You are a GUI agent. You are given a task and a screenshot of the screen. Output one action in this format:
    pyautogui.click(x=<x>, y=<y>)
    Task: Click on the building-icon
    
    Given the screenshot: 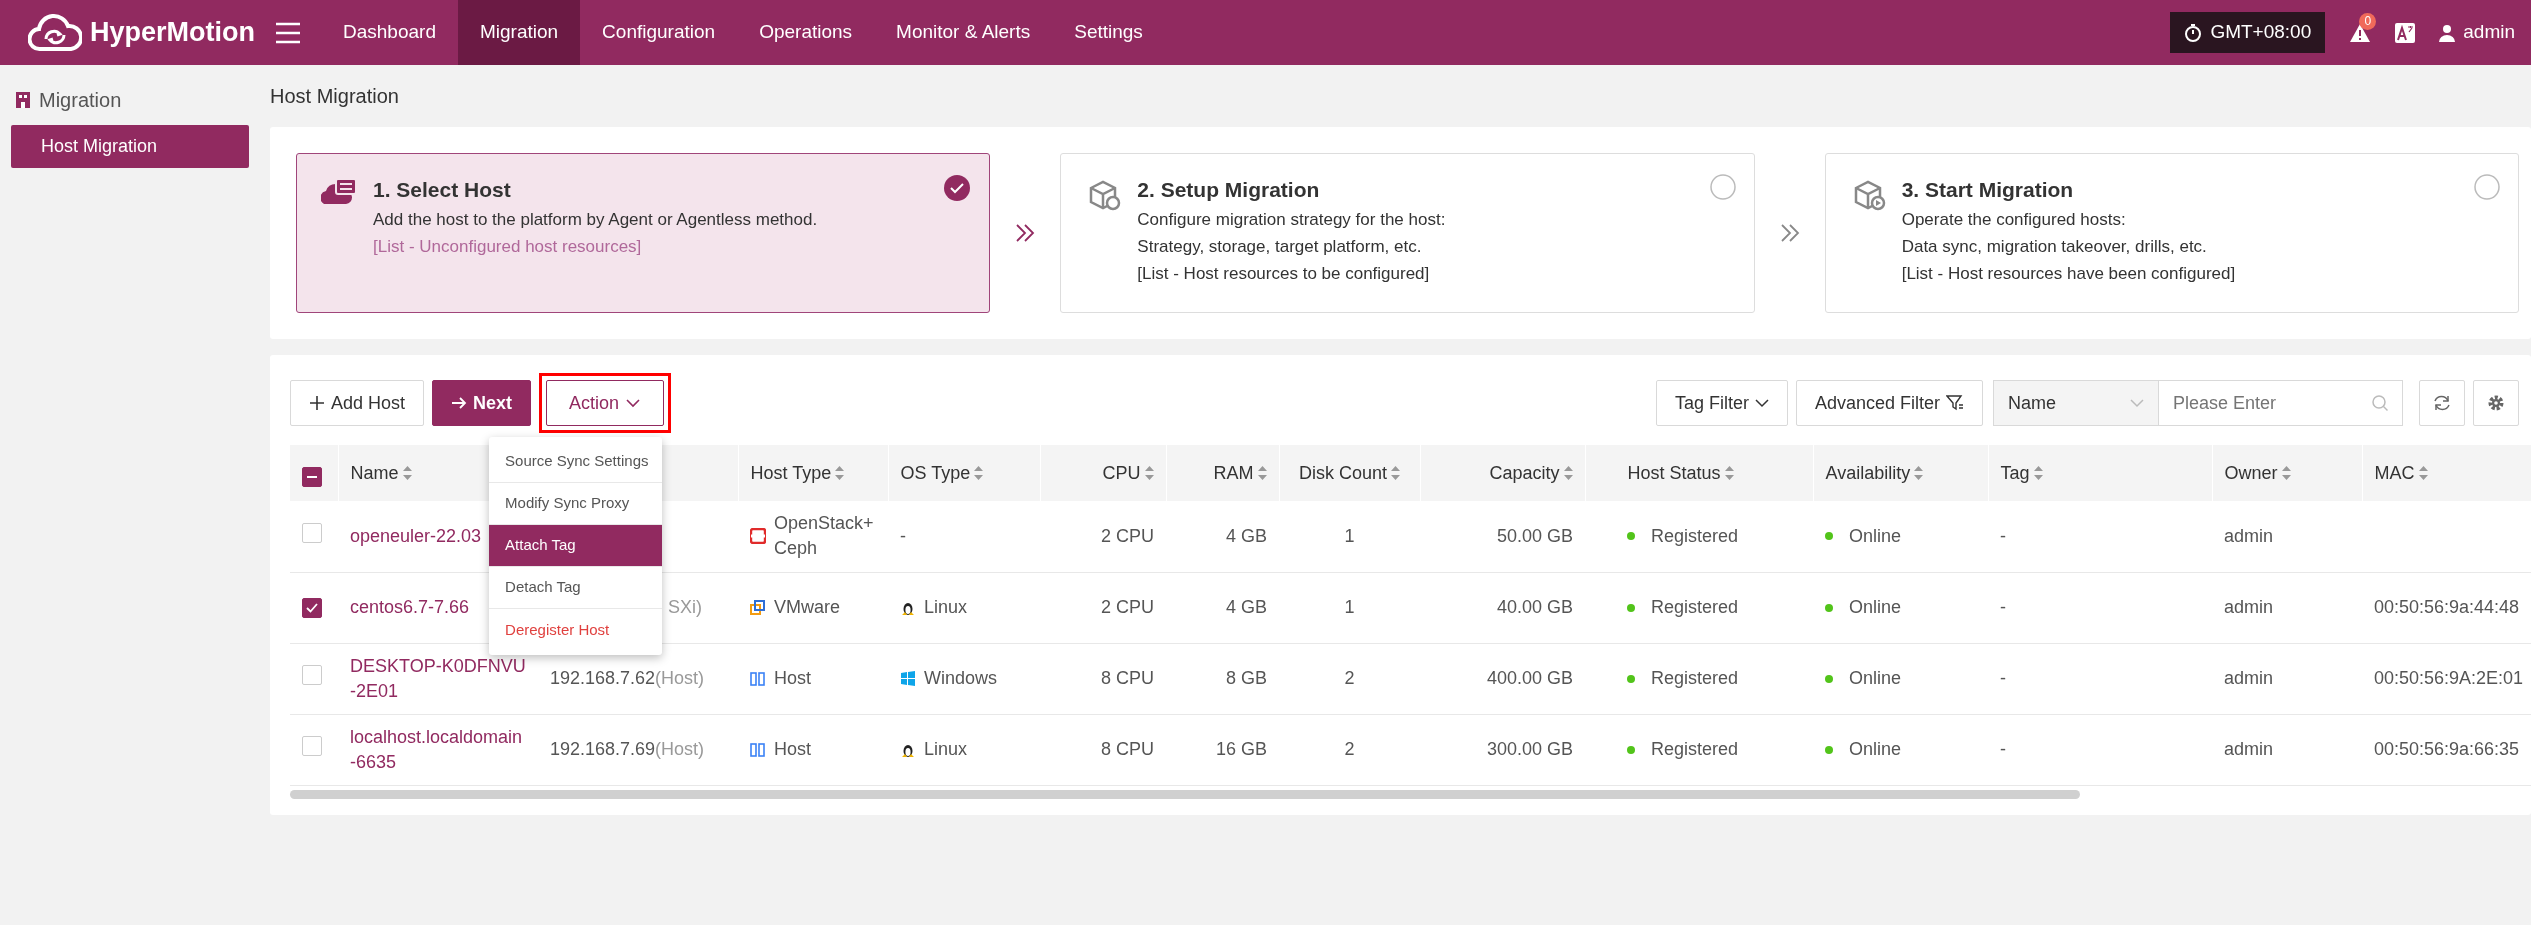 What is the action you would take?
    pyautogui.click(x=23, y=100)
    